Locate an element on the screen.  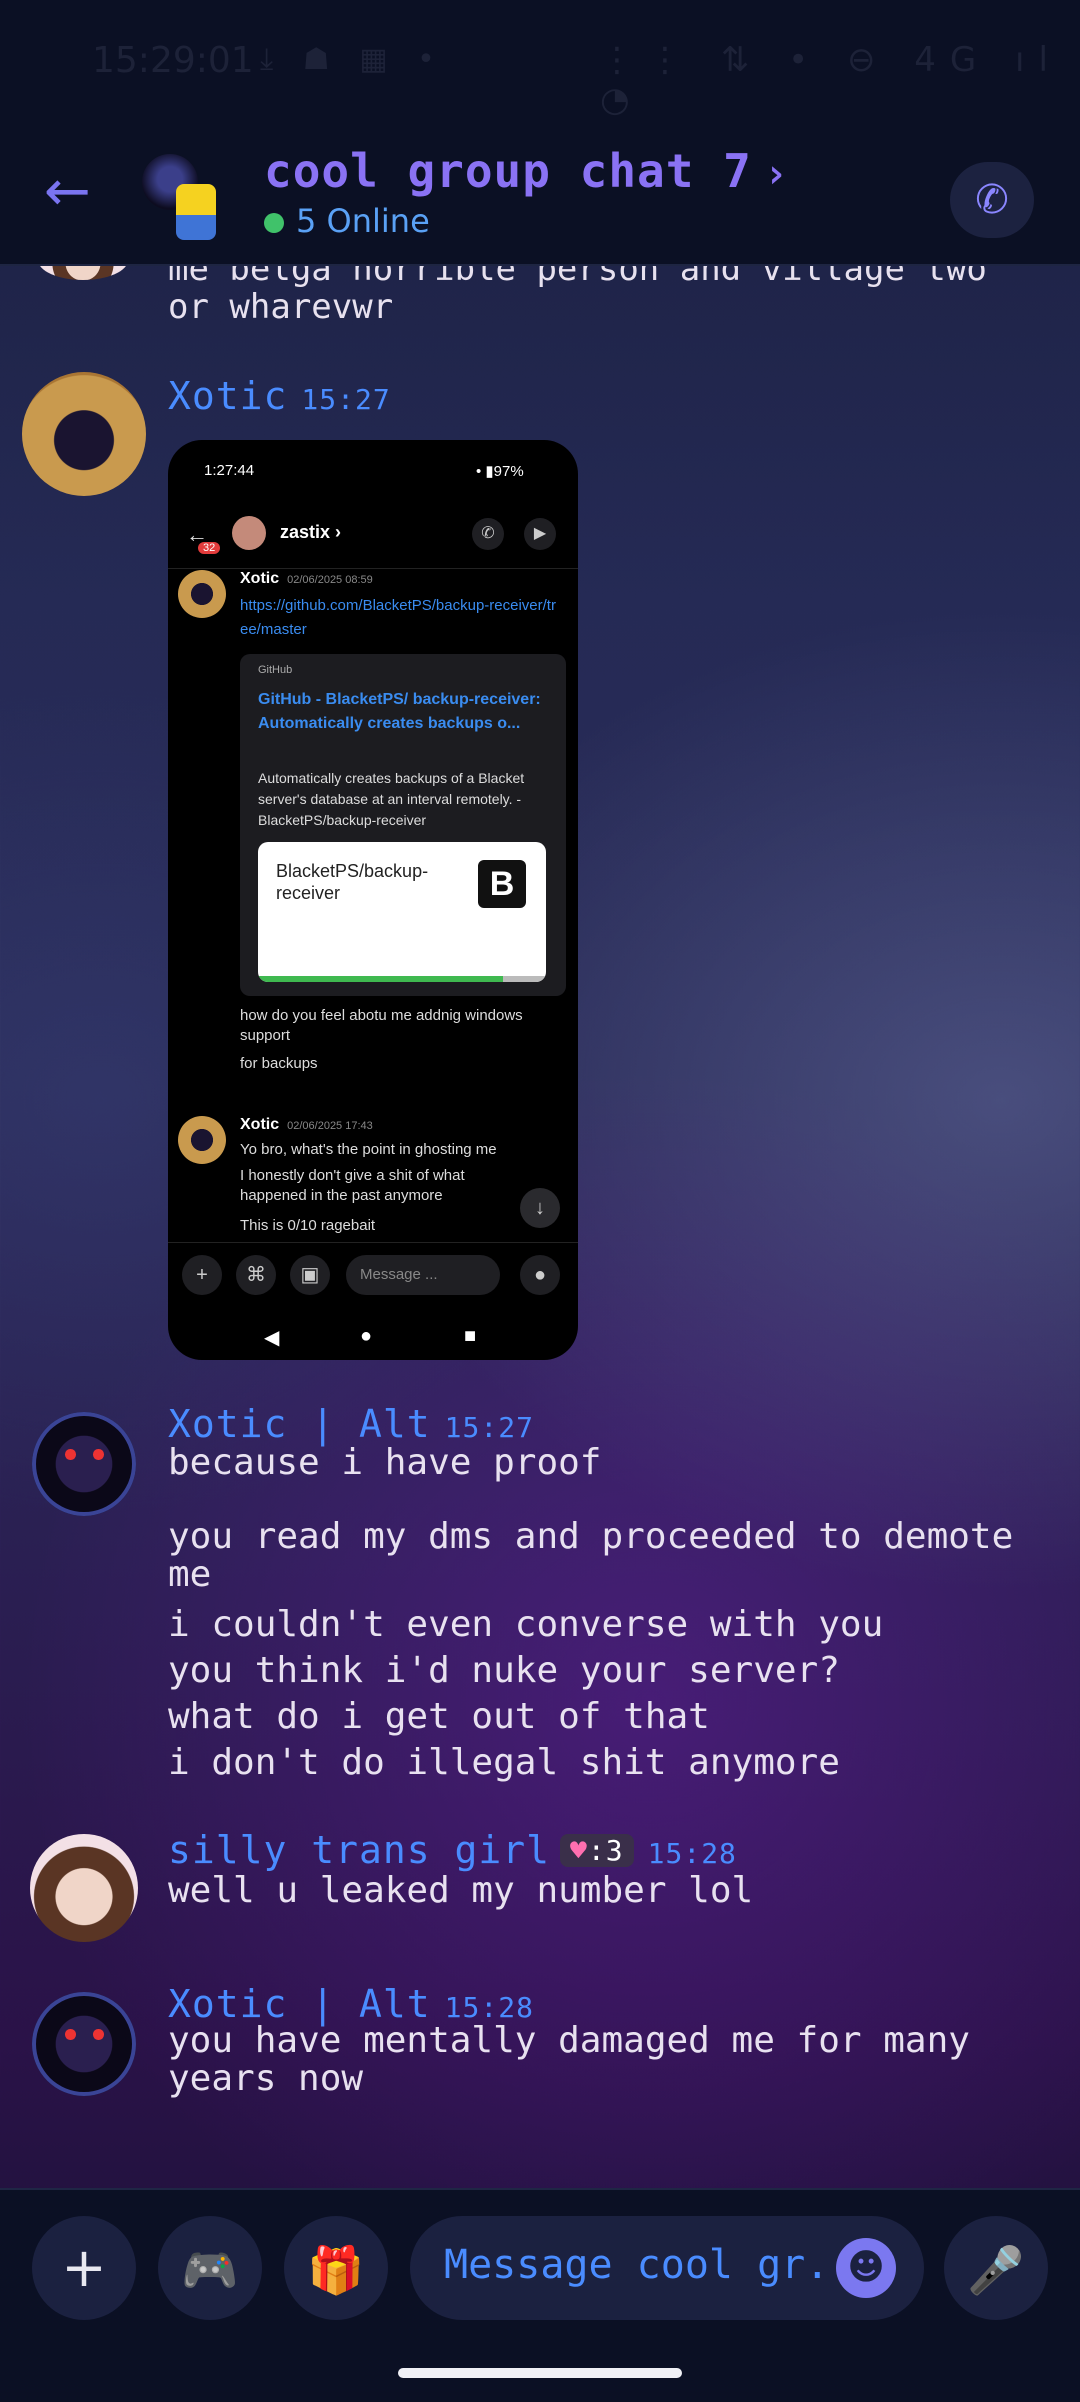
nav-home-icon: ● is located at coordinates (366, 1336).